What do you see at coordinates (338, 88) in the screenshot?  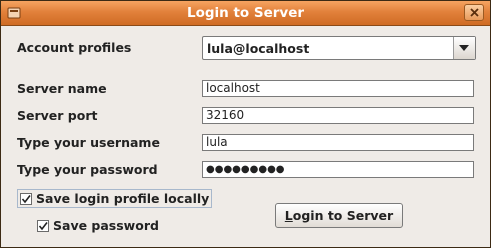 I see `server-name-input: localhost` at bounding box center [338, 88].